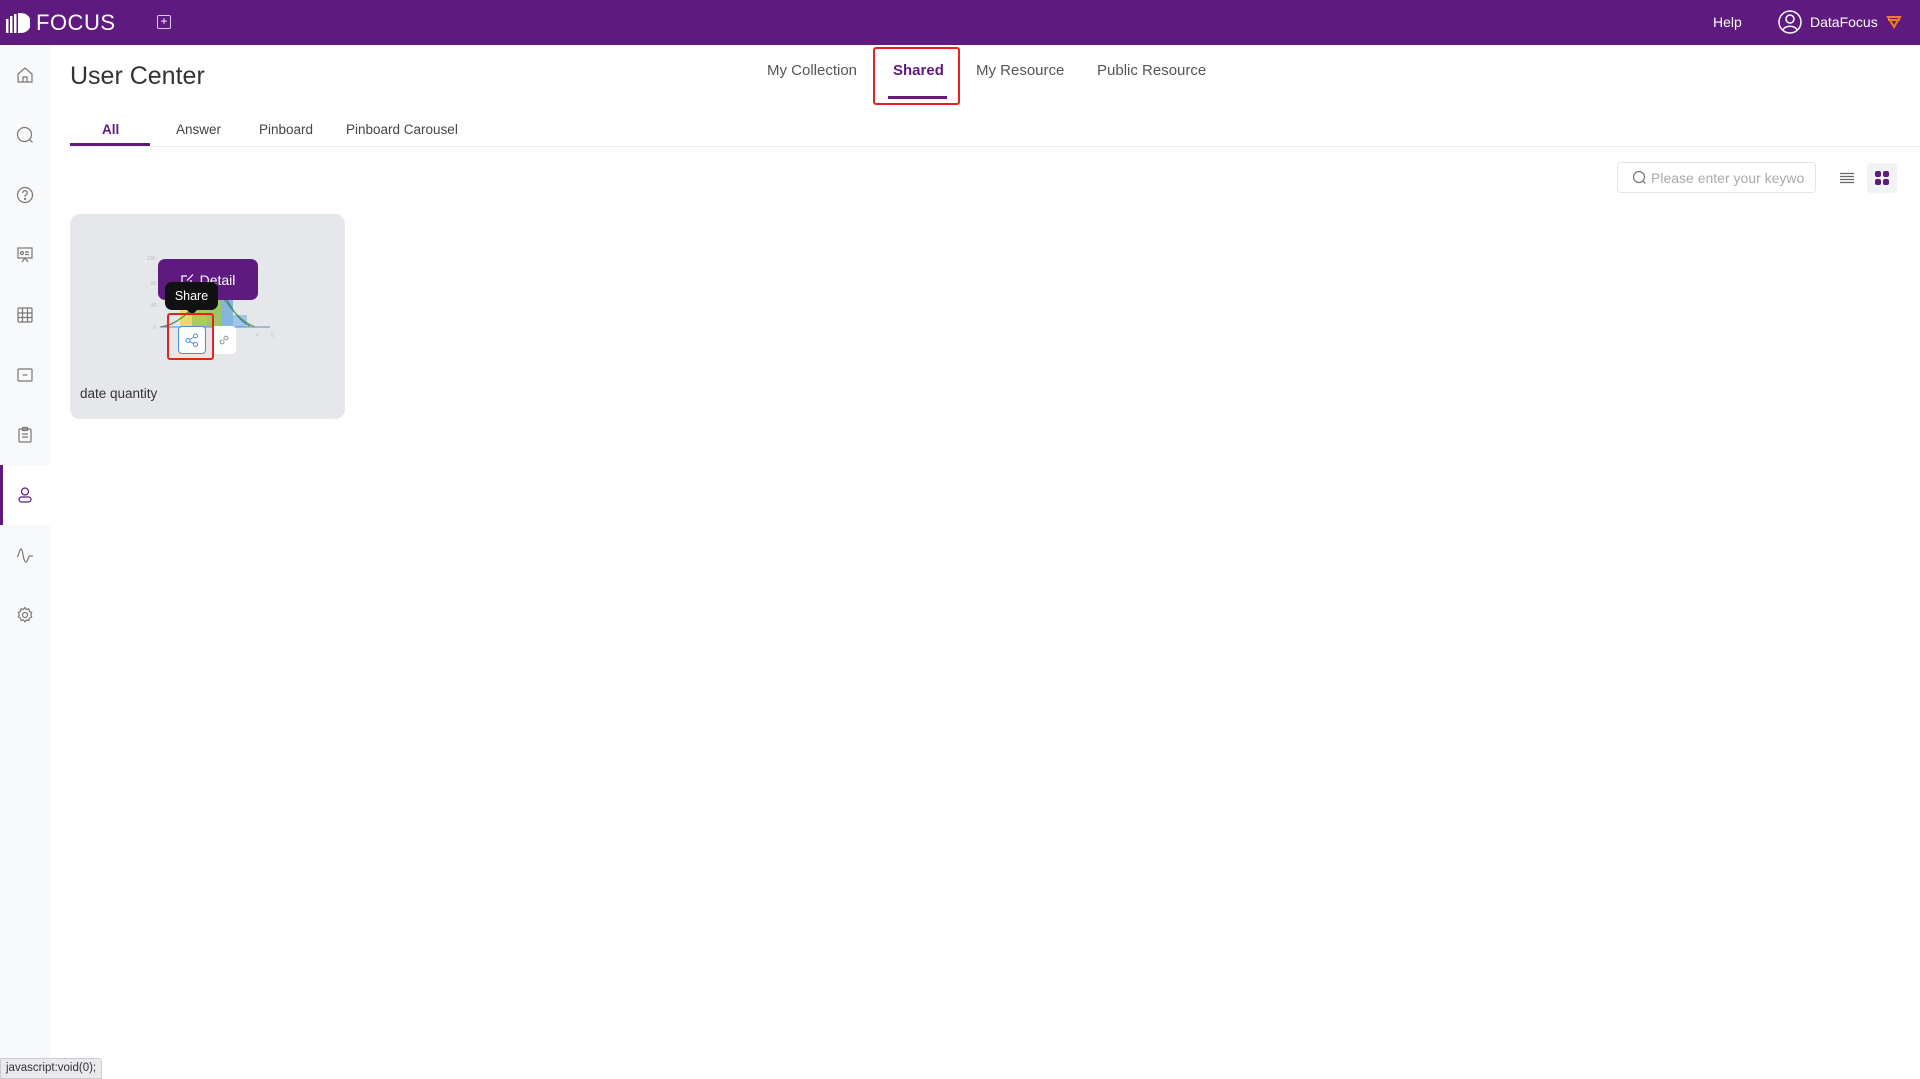 The height and width of the screenshot is (1079, 1920). I want to click on folder-icon, so click(25, 375).